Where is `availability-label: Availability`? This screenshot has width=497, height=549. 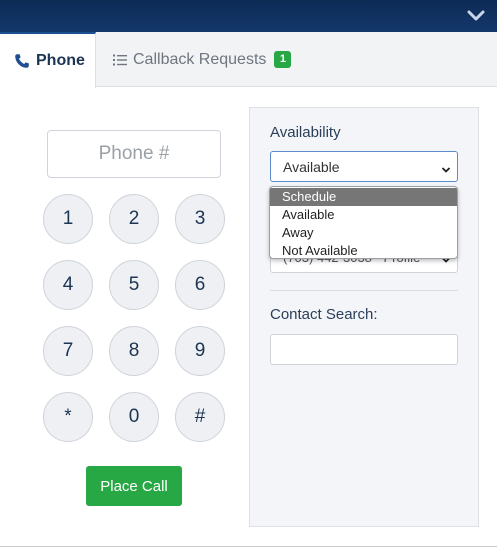 availability-label: Availability is located at coordinates (305, 132).